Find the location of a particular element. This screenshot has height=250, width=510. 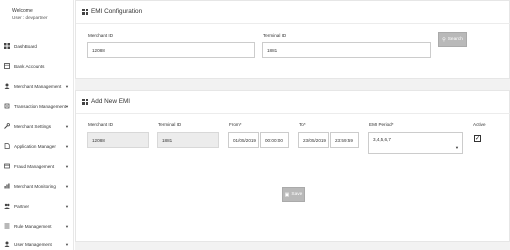

search-icon: ⚲ is located at coordinates (444, 39).